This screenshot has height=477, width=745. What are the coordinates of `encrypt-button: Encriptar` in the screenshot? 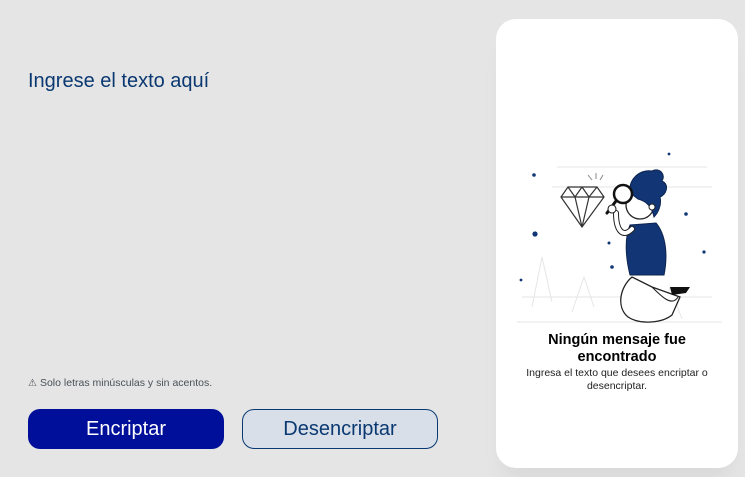 It's located at (126, 429).